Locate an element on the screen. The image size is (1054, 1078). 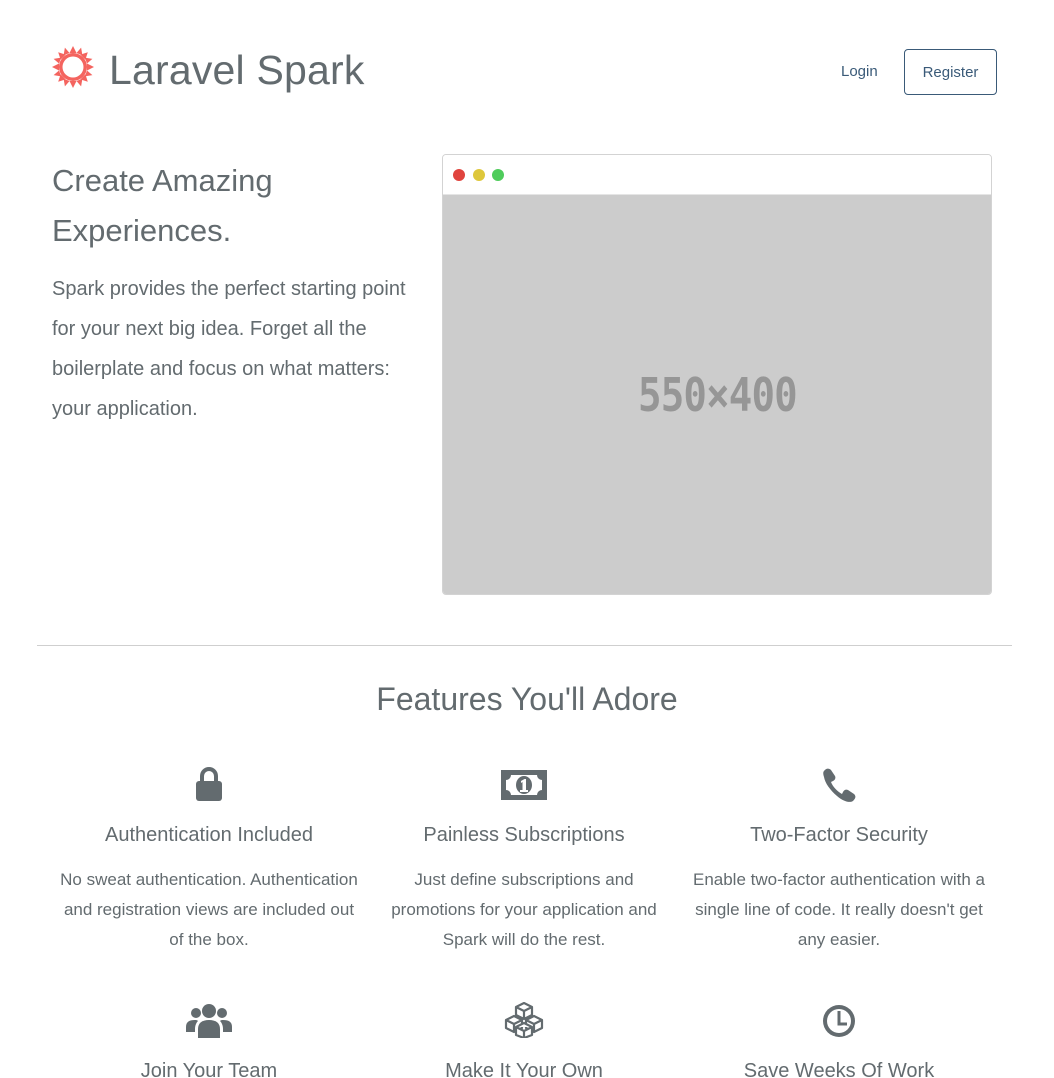
feature-name: Join Your Team is located at coordinates (209, 1069).